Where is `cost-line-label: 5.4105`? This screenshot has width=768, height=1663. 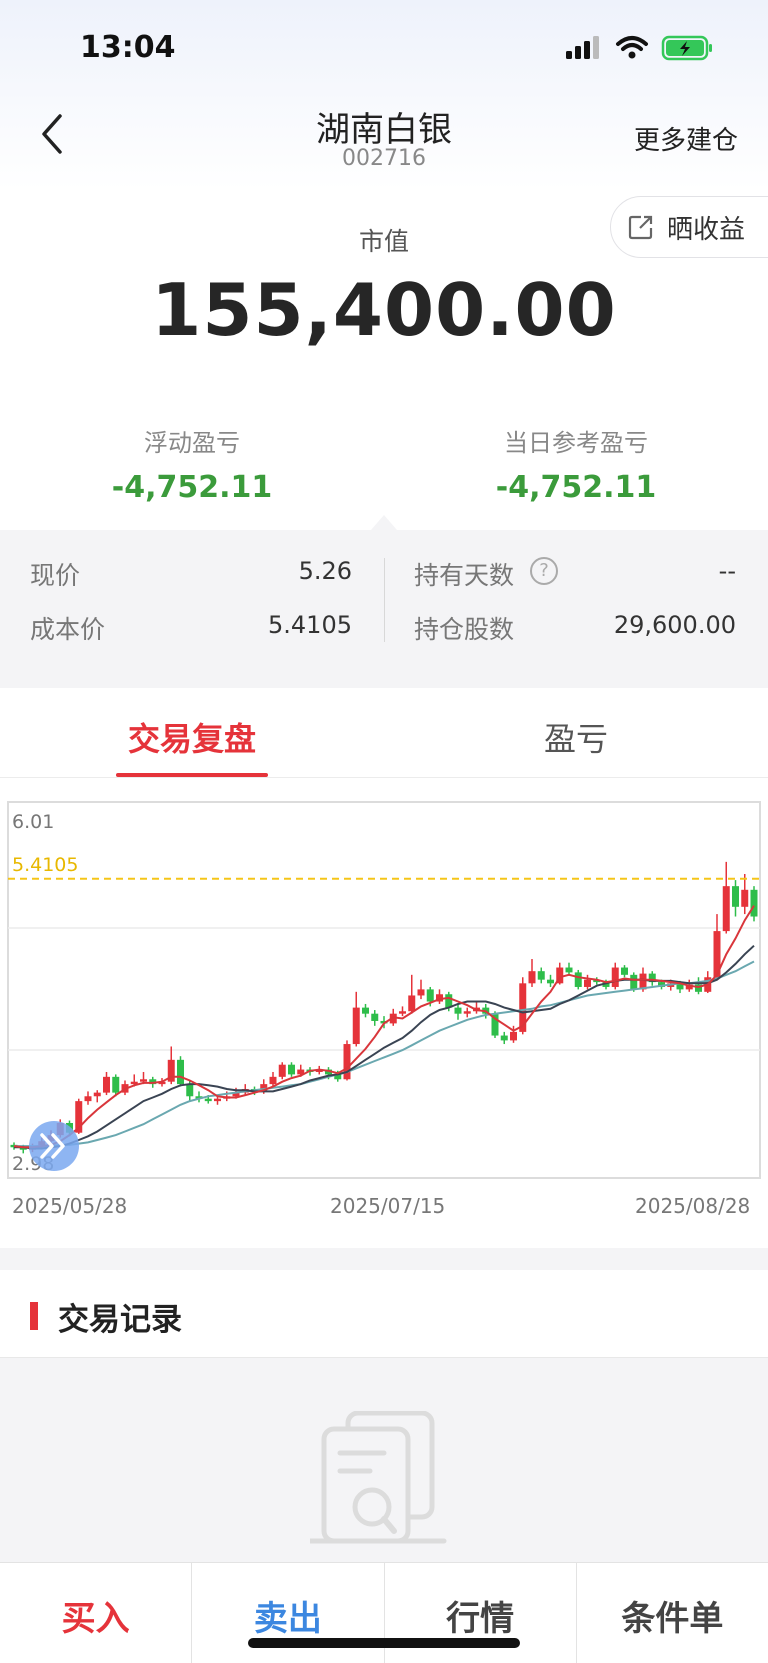
cost-line-label: 5.4105 is located at coordinates (45, 865).